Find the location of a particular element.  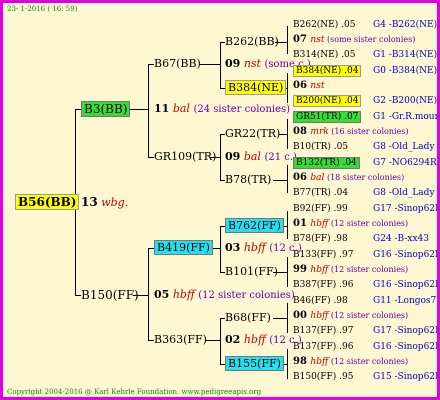

gen4-row: B133(FF) .97 G16 -Sinop62R is located at coordinates (365, 255).